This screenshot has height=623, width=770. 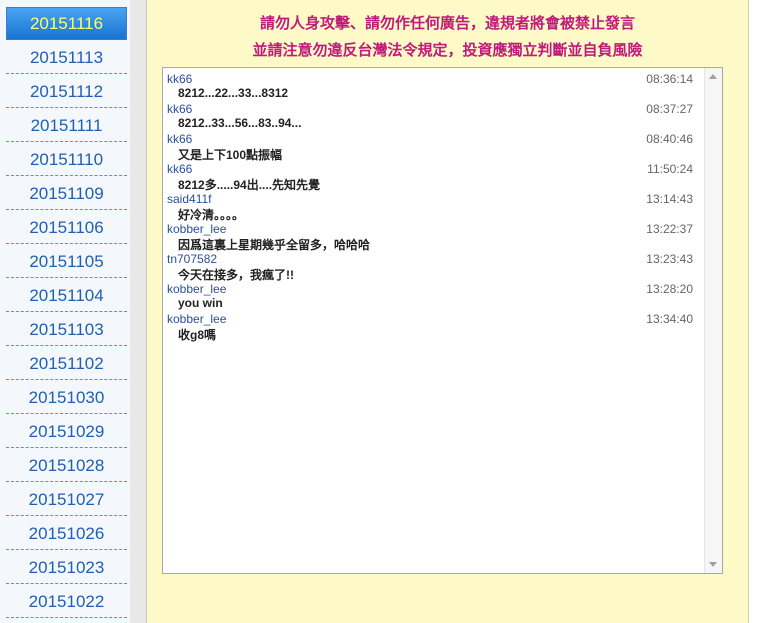 What do you see at coordinates (430, 327) in the screenshot?
I see `chat-message: kobber_lee 13:34:40 收g8嗎` at bounding box center [430, 327].